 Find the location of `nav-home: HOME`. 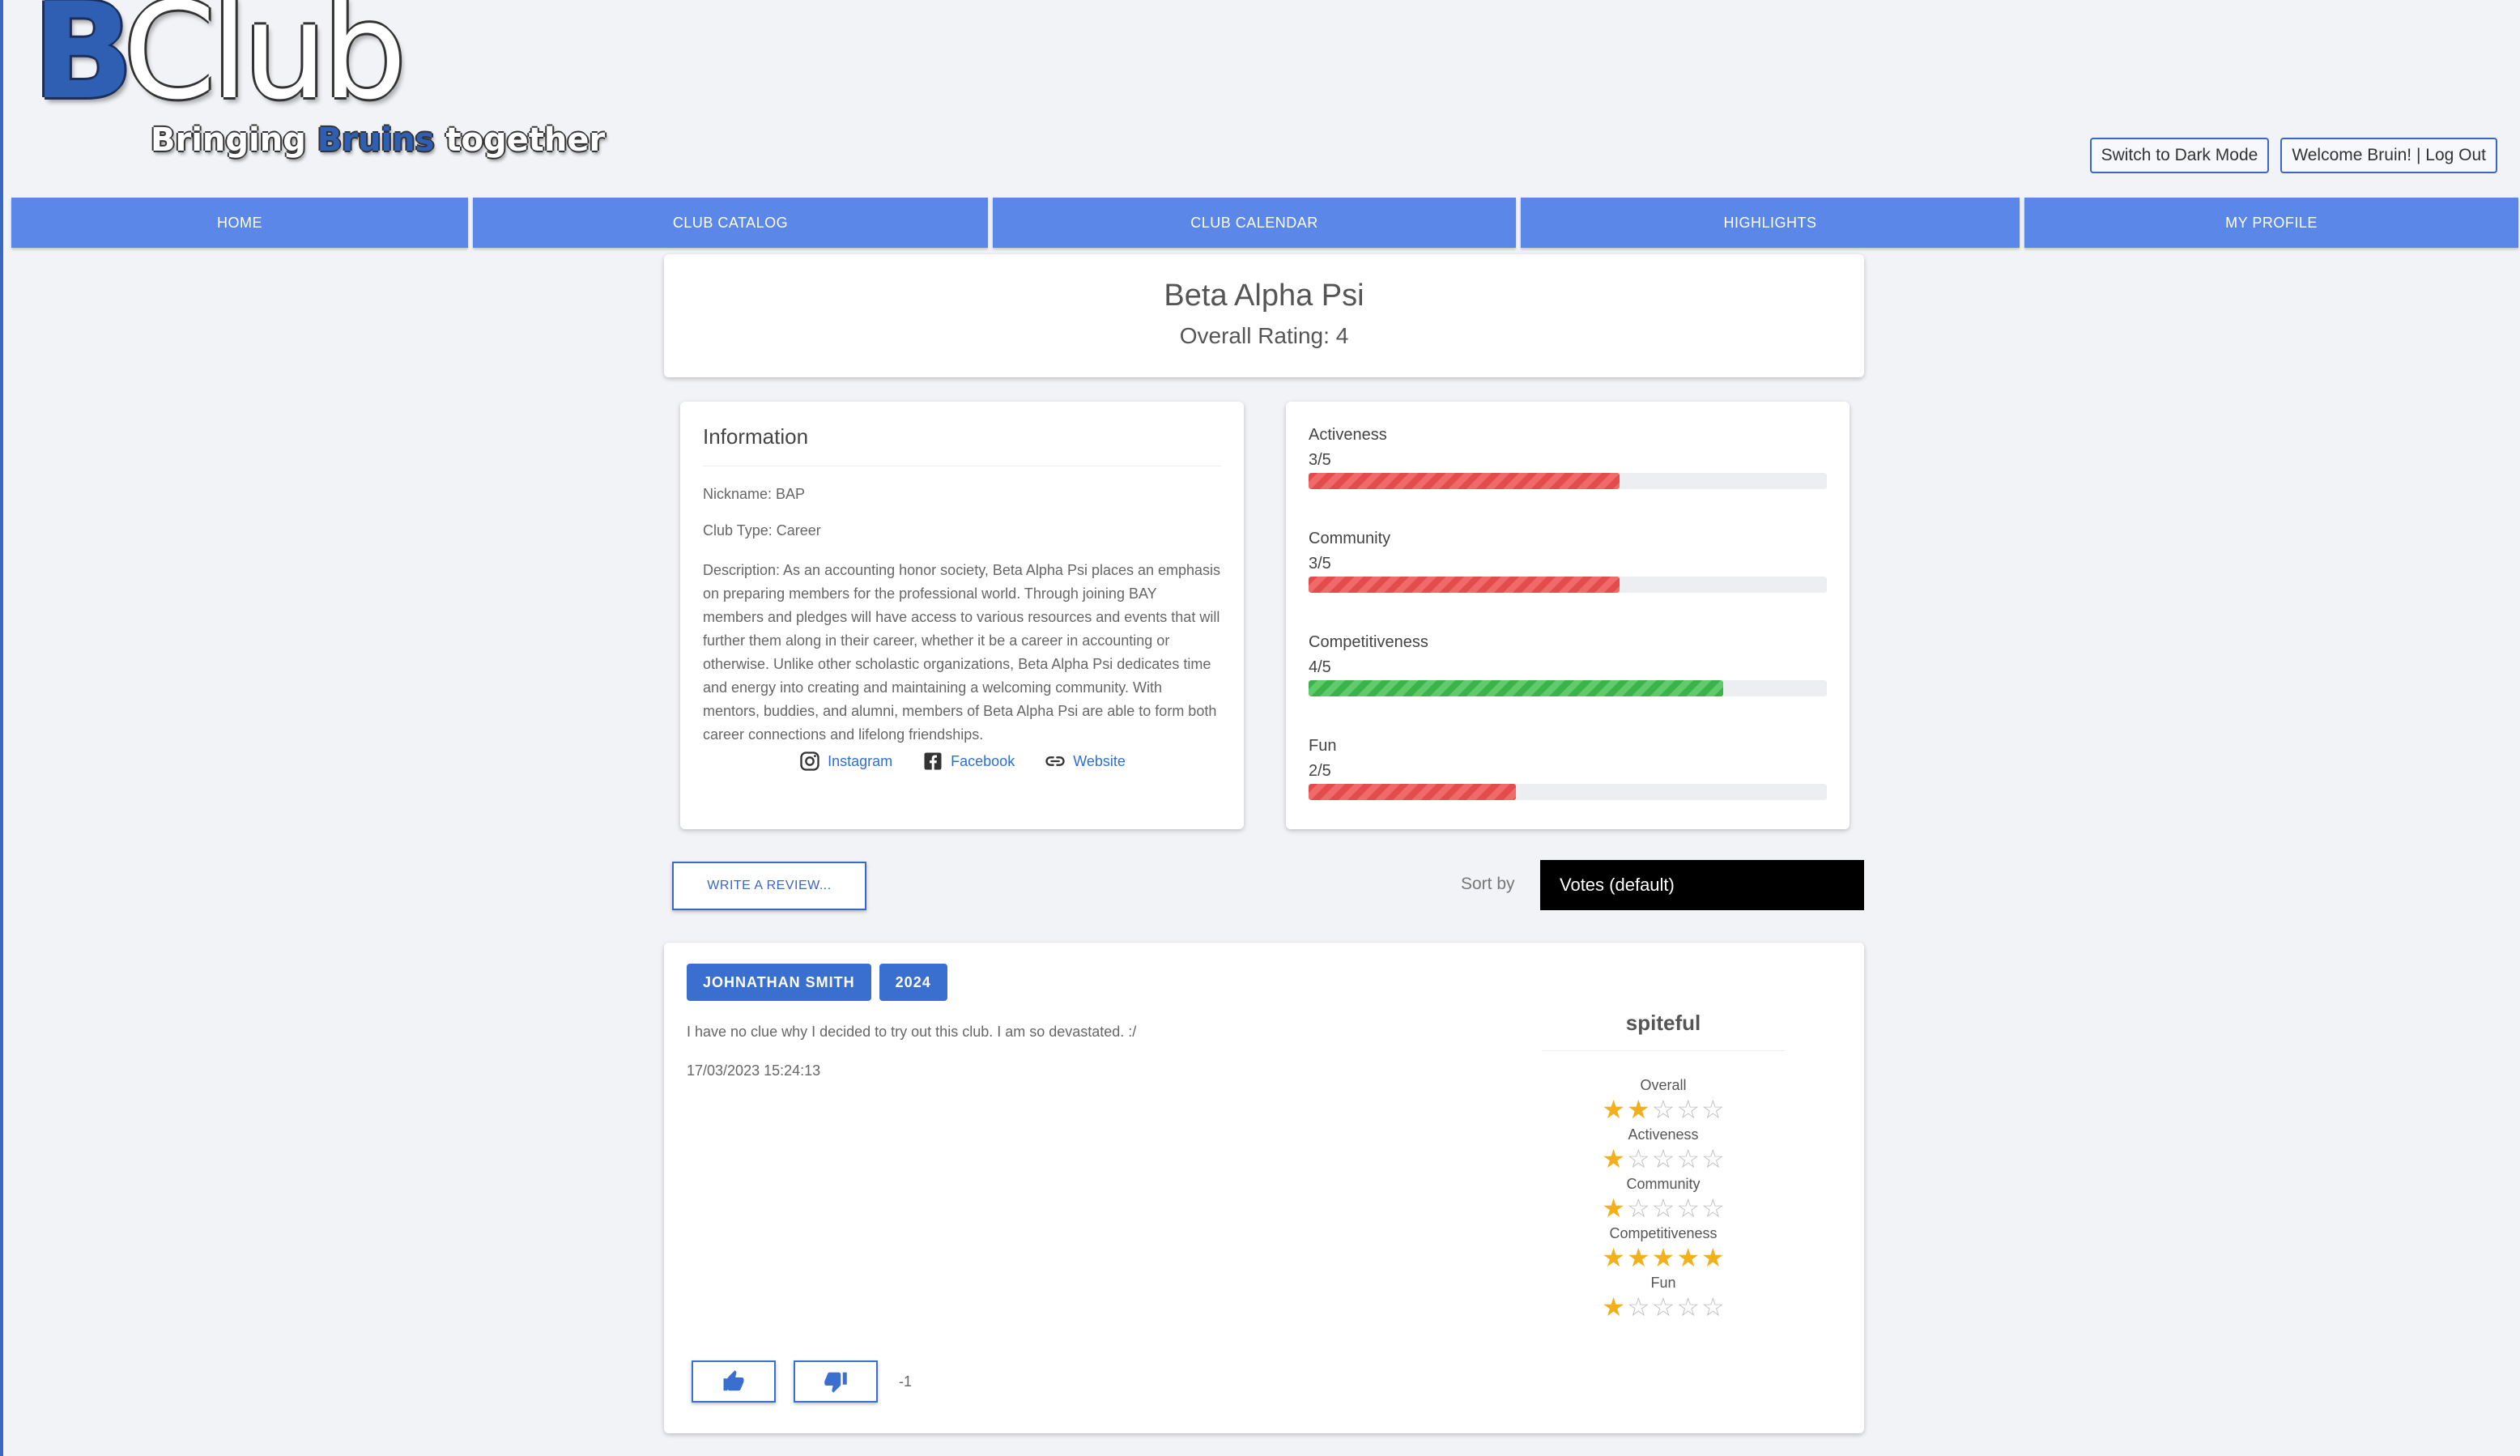

nav-home: HOME is located at coordinates (240, 223).